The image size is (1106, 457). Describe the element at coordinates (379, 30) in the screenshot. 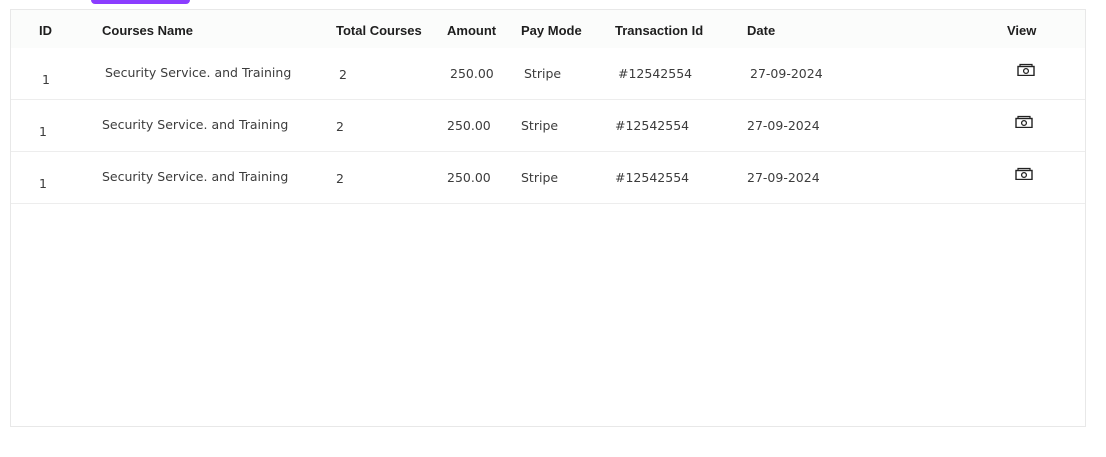

I see `header-total-courses: Total Courses` at that location.